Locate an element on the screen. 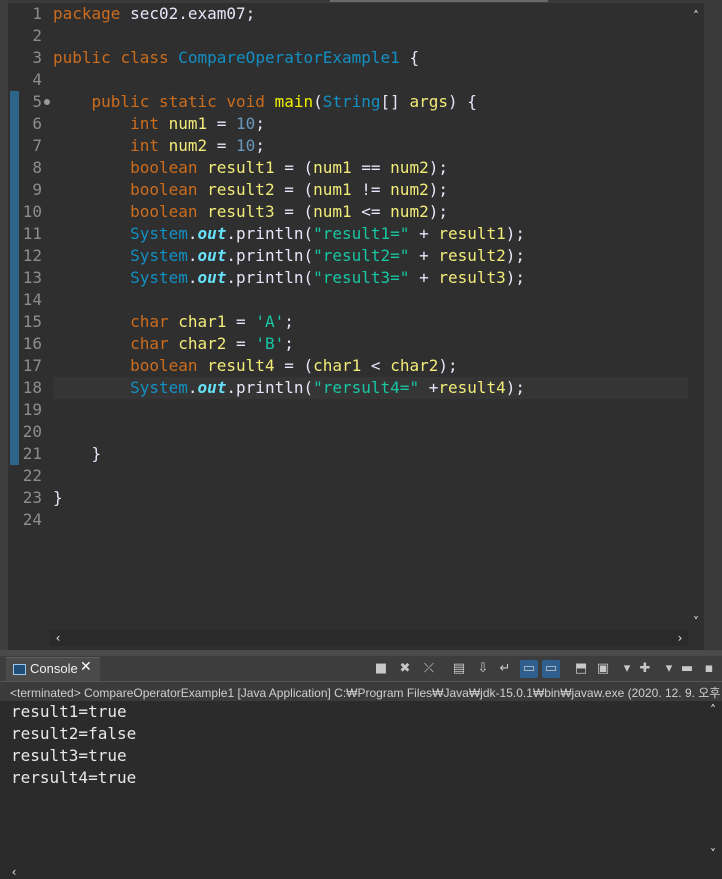  code-line: char char1 = 'A'; is located at coordinates (173, 322).